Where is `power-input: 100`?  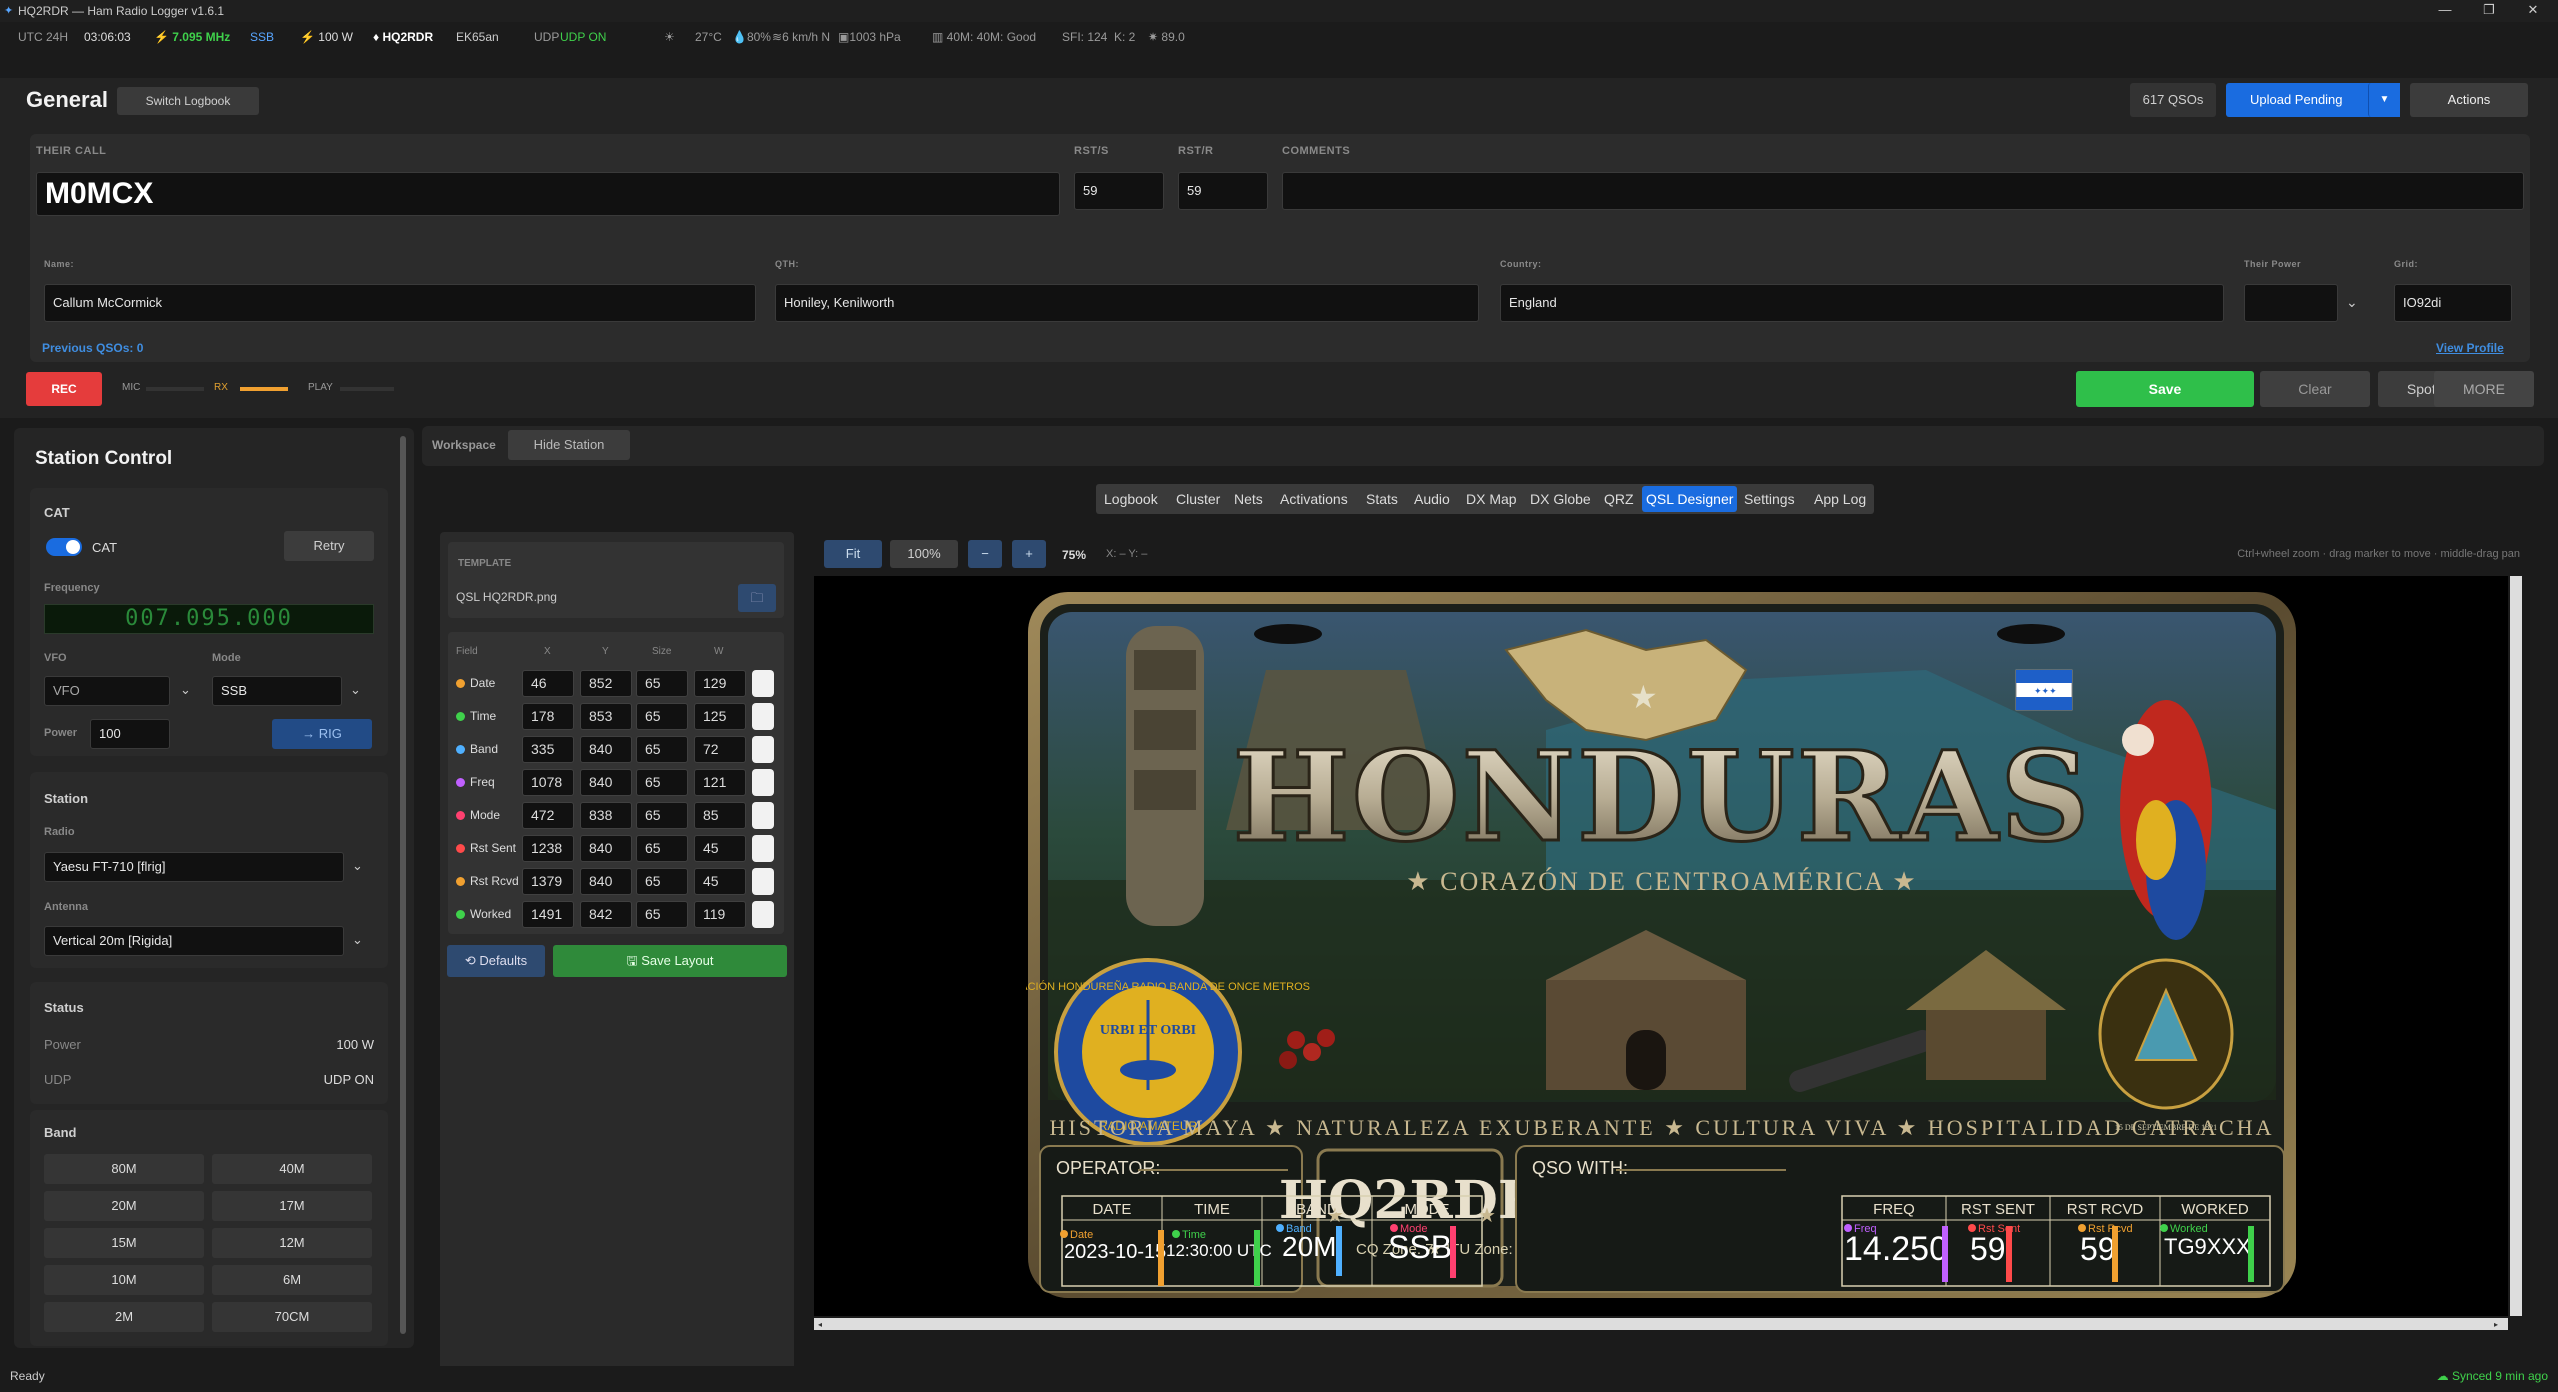 power-input: 100 is located at coordinates (130, 734).